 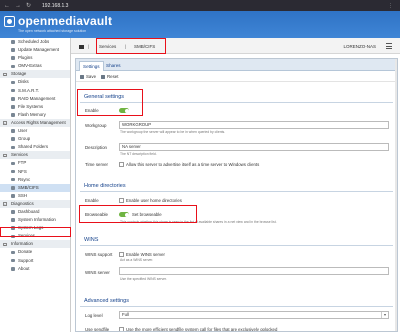 I want to click on sidebar-group-diagnostics: - Diagnostics, so click(x=35, y=203).